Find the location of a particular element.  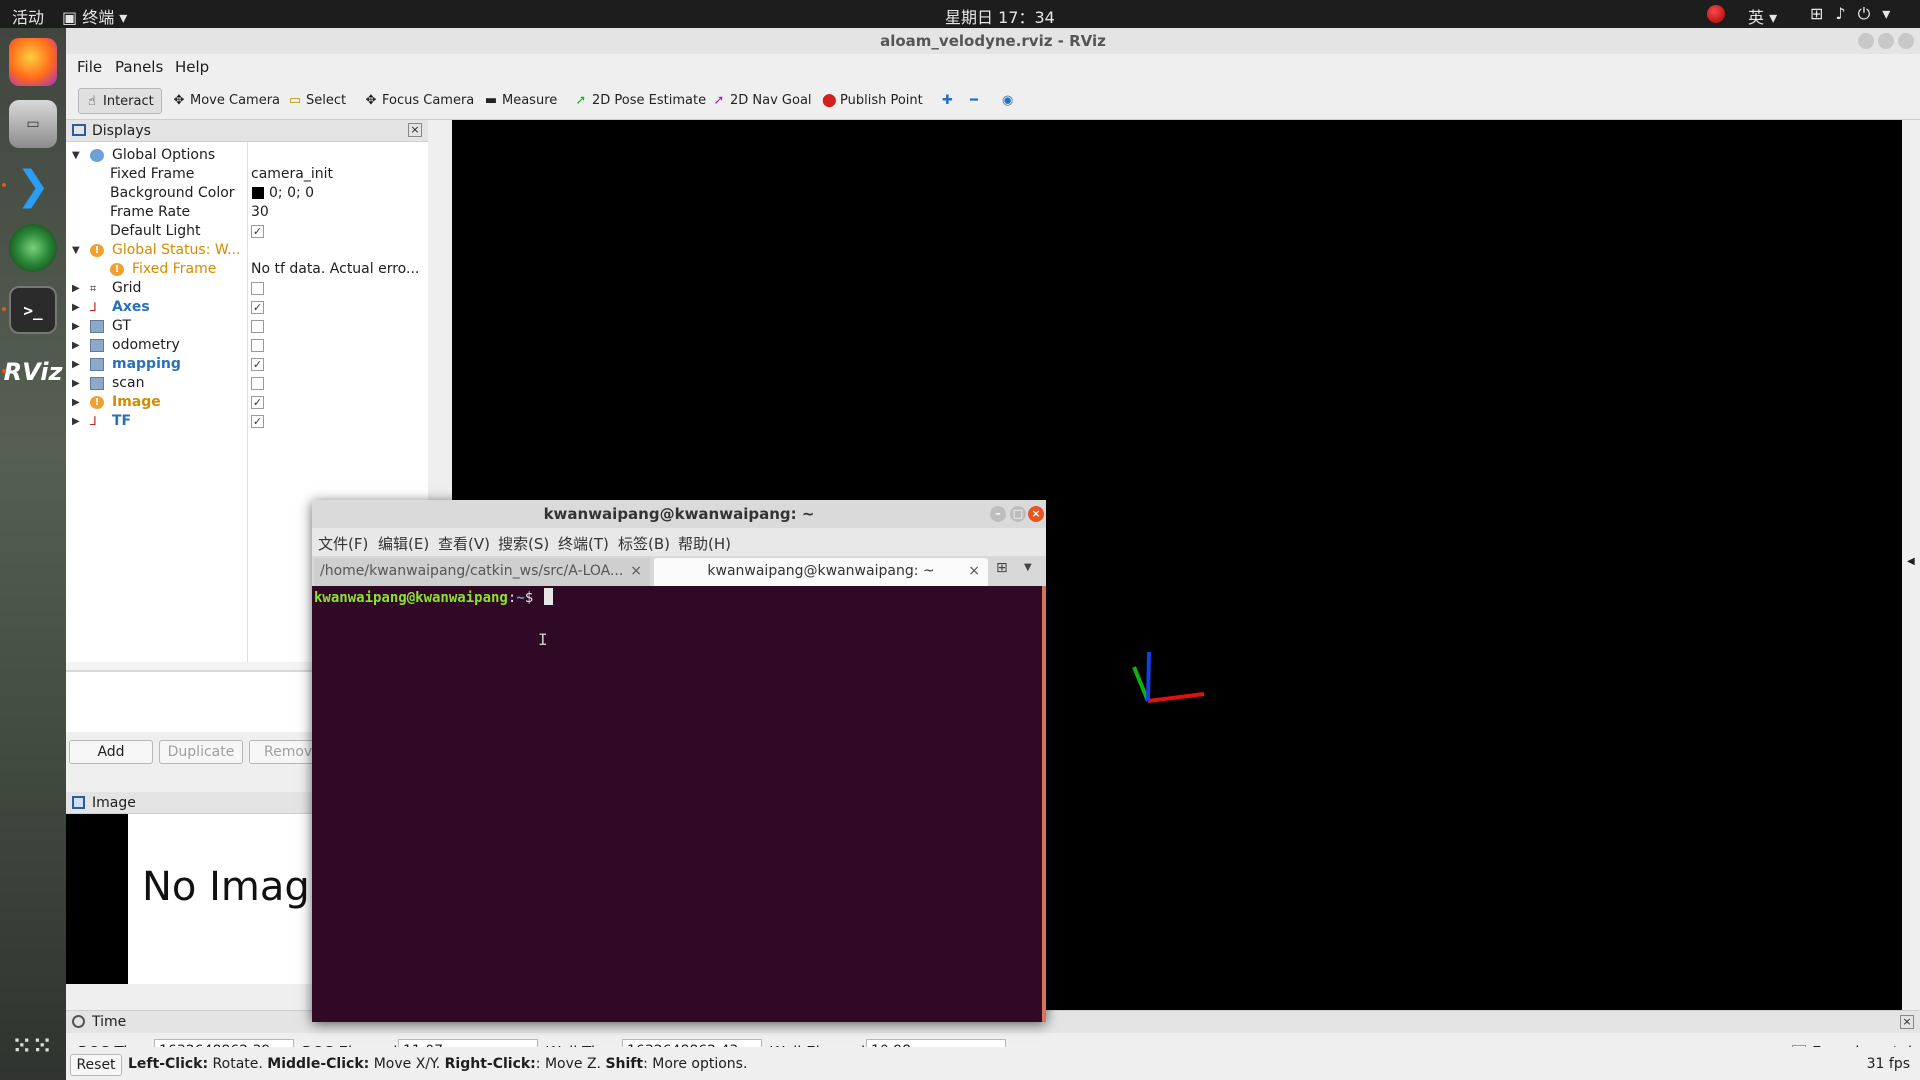

right-panel-collapse-handle: ◀ is located at coordinates (1912, 565).